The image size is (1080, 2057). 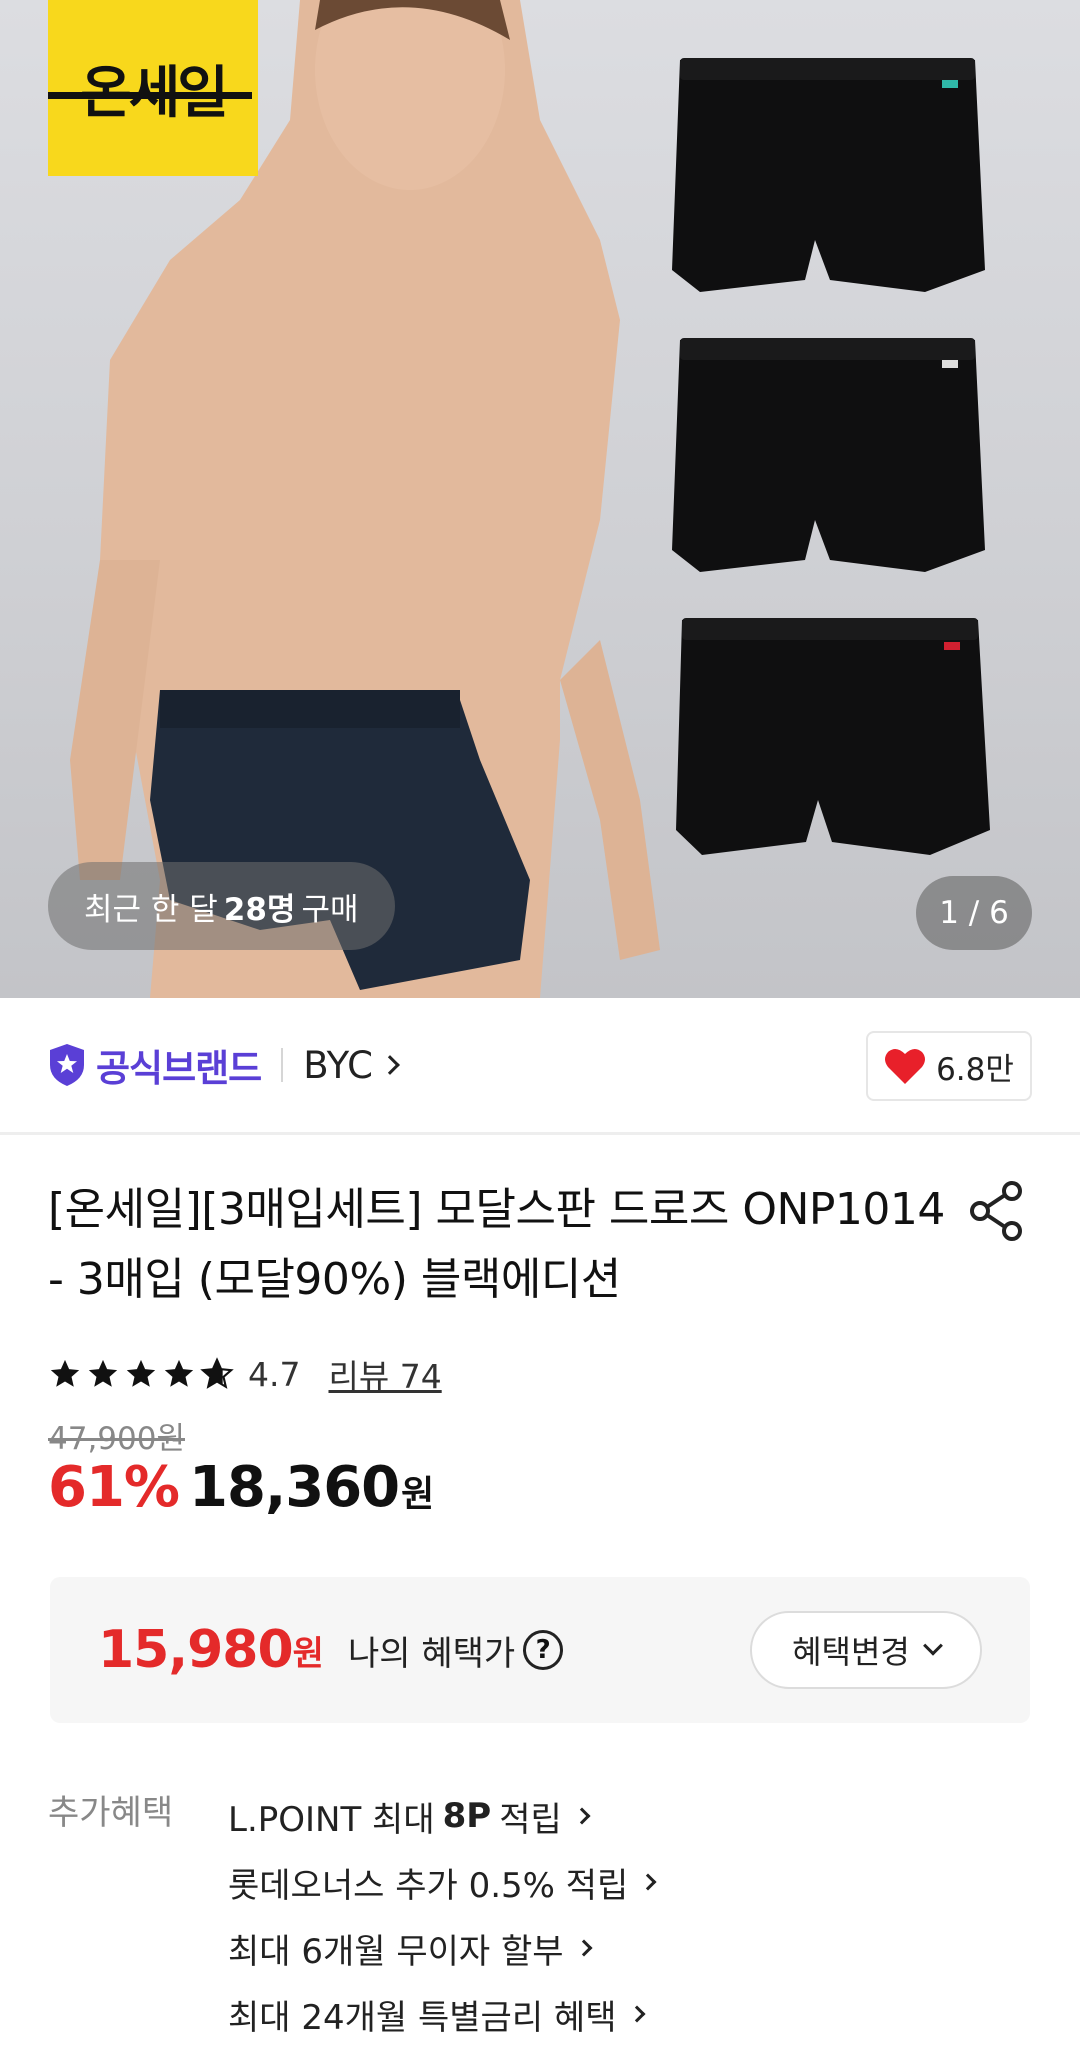 What do you see at coordinates (932, 1645) in the screenshot?
I see `chevron-down-icon` at bounding box center [932, 1645].